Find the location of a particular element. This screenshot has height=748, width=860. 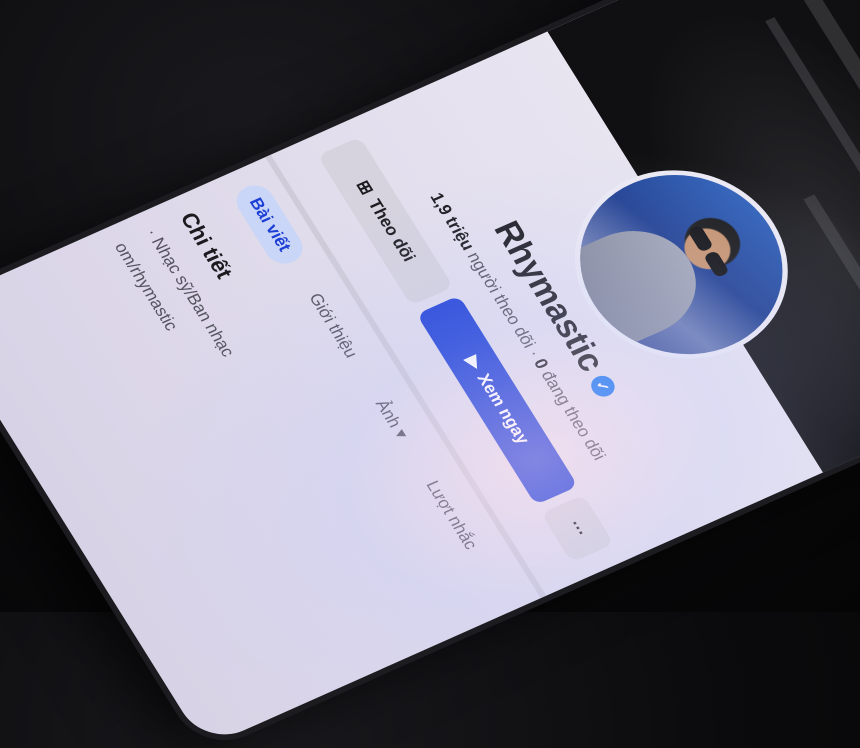

tab-photos: Ảnh ▾ is located at coordinates (391, 419).